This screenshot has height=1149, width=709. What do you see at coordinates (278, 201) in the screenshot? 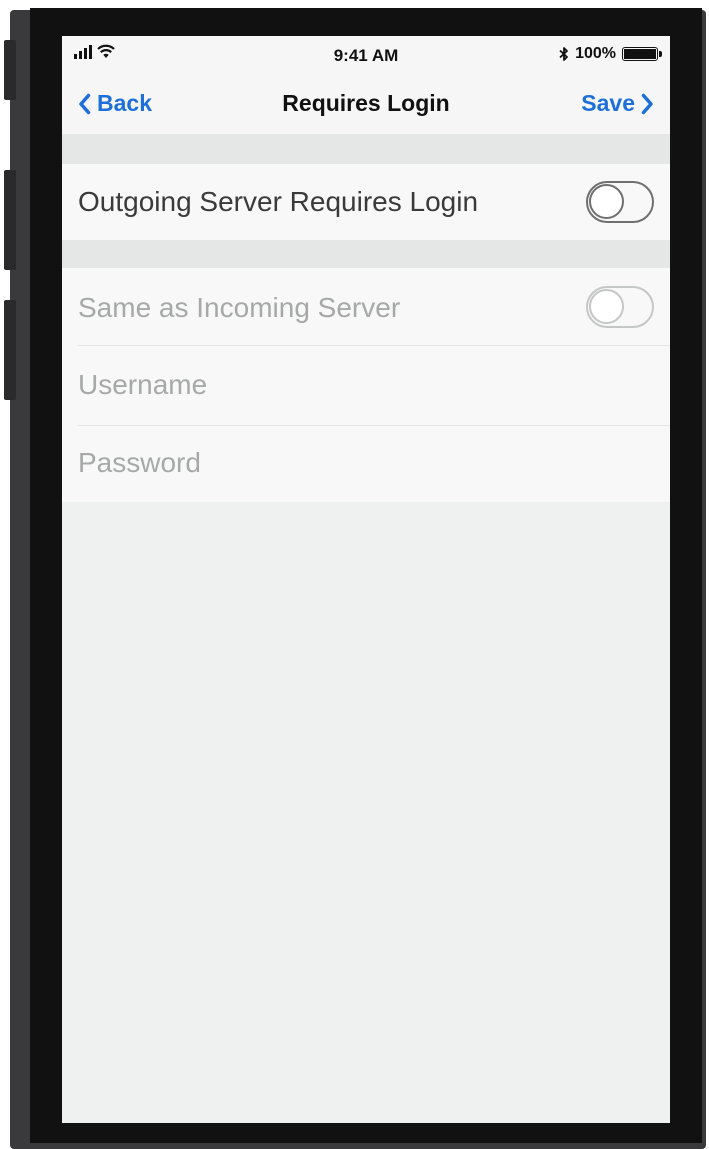
I see `outgoing-requires-login-label: Outgoing Server Requires Login` at bounding box center [278, 201].